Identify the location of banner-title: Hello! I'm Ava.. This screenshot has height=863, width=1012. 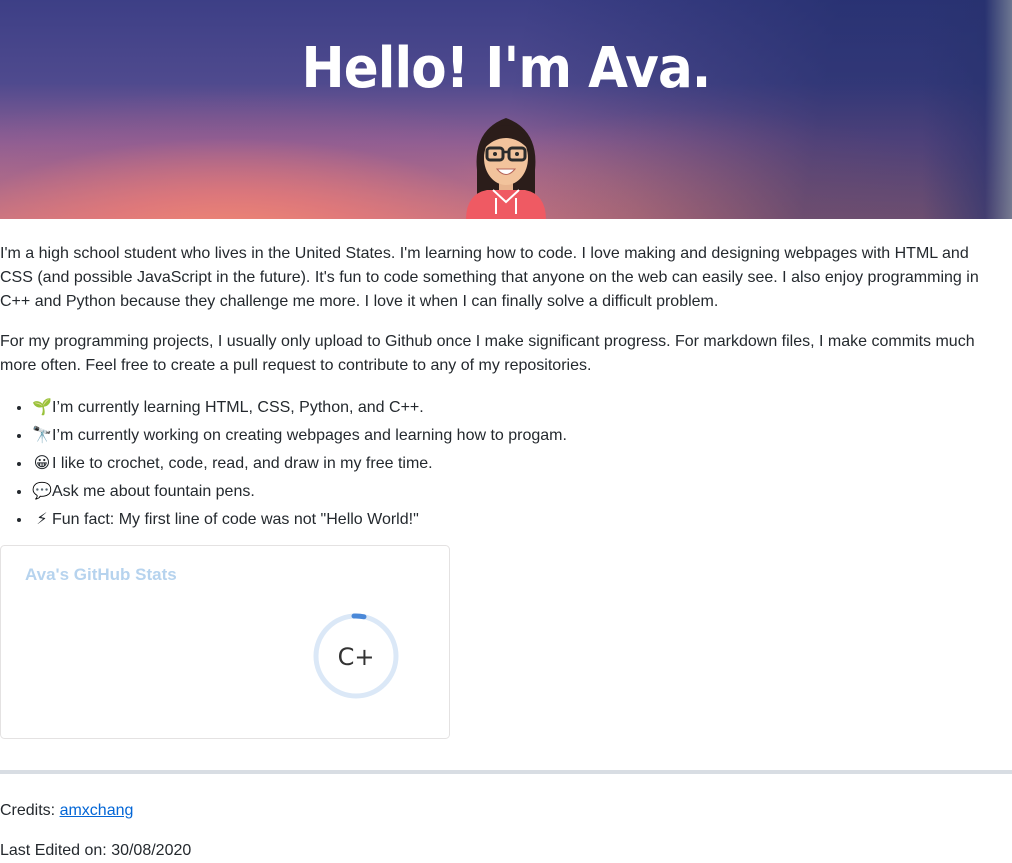
(506, 68).